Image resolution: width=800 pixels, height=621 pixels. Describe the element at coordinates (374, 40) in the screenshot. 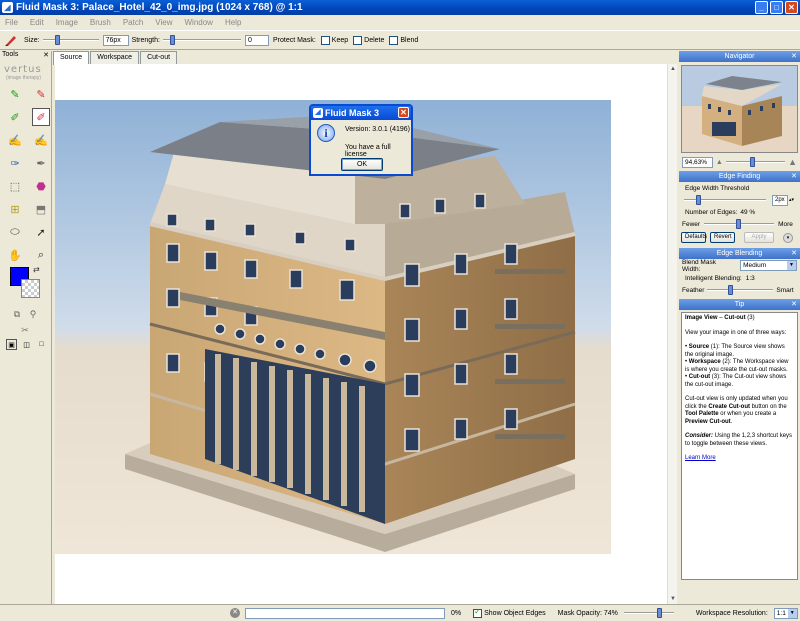

I see `delete-label: Delete` at that location.